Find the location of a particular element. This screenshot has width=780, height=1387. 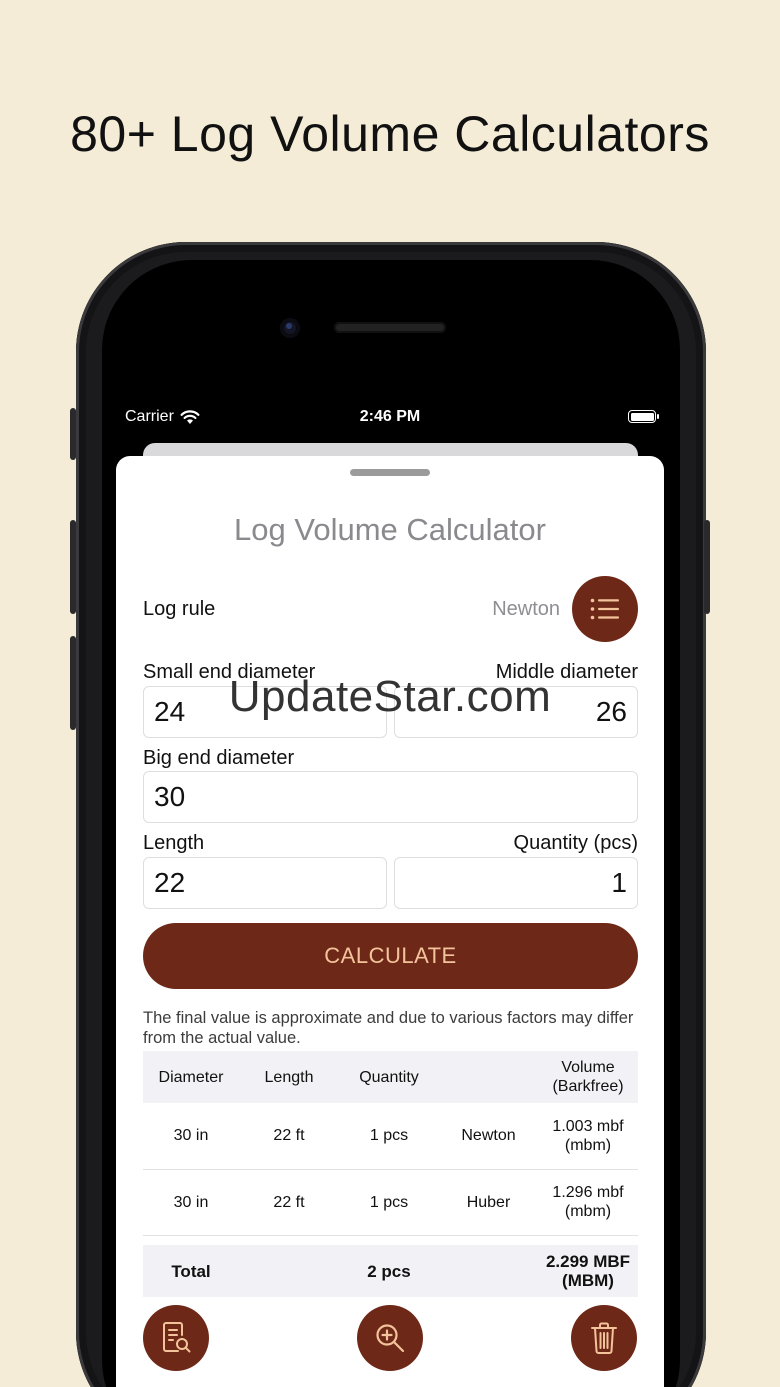

quantity-input: 1 is located at coordinates (516, 883).